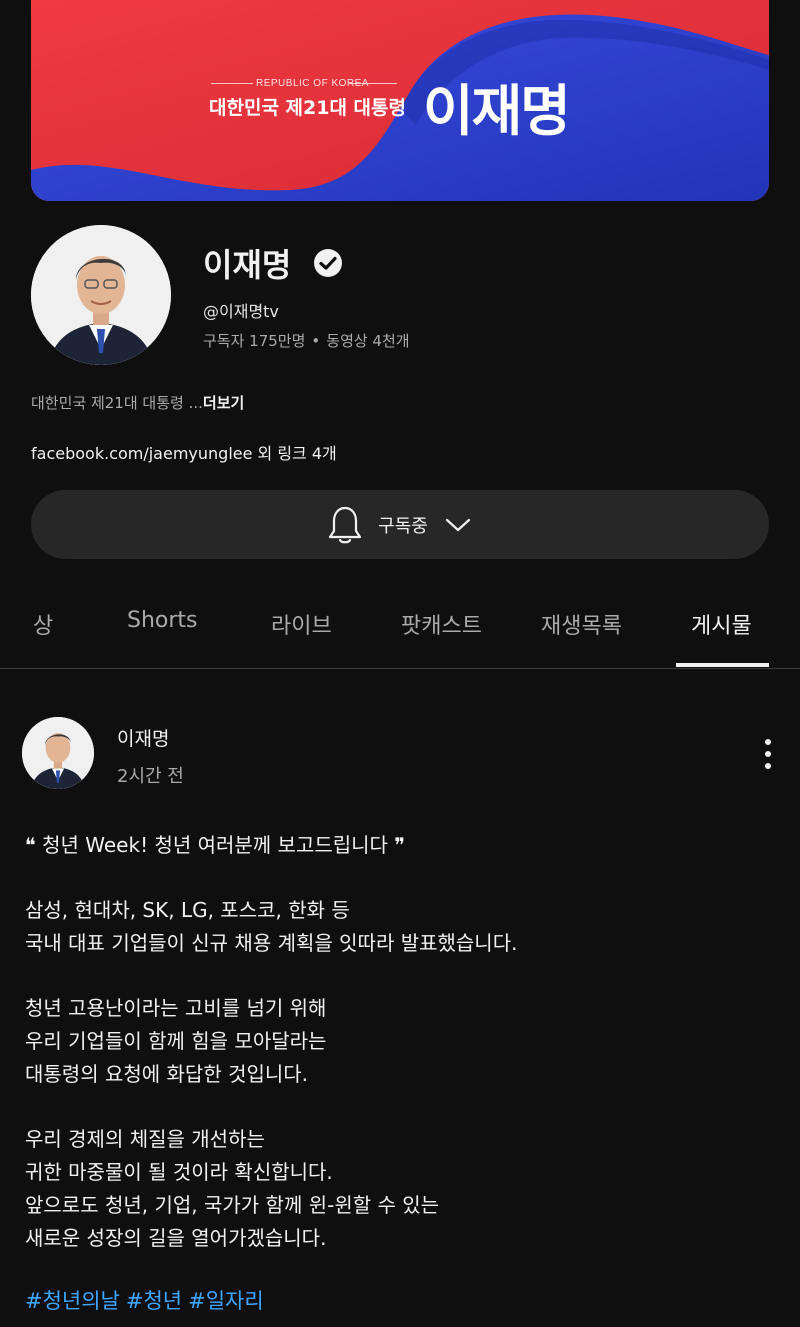  I want to click on channel-description: 대한민국 제21대 대통령 ...더보기, so click(137, 402).